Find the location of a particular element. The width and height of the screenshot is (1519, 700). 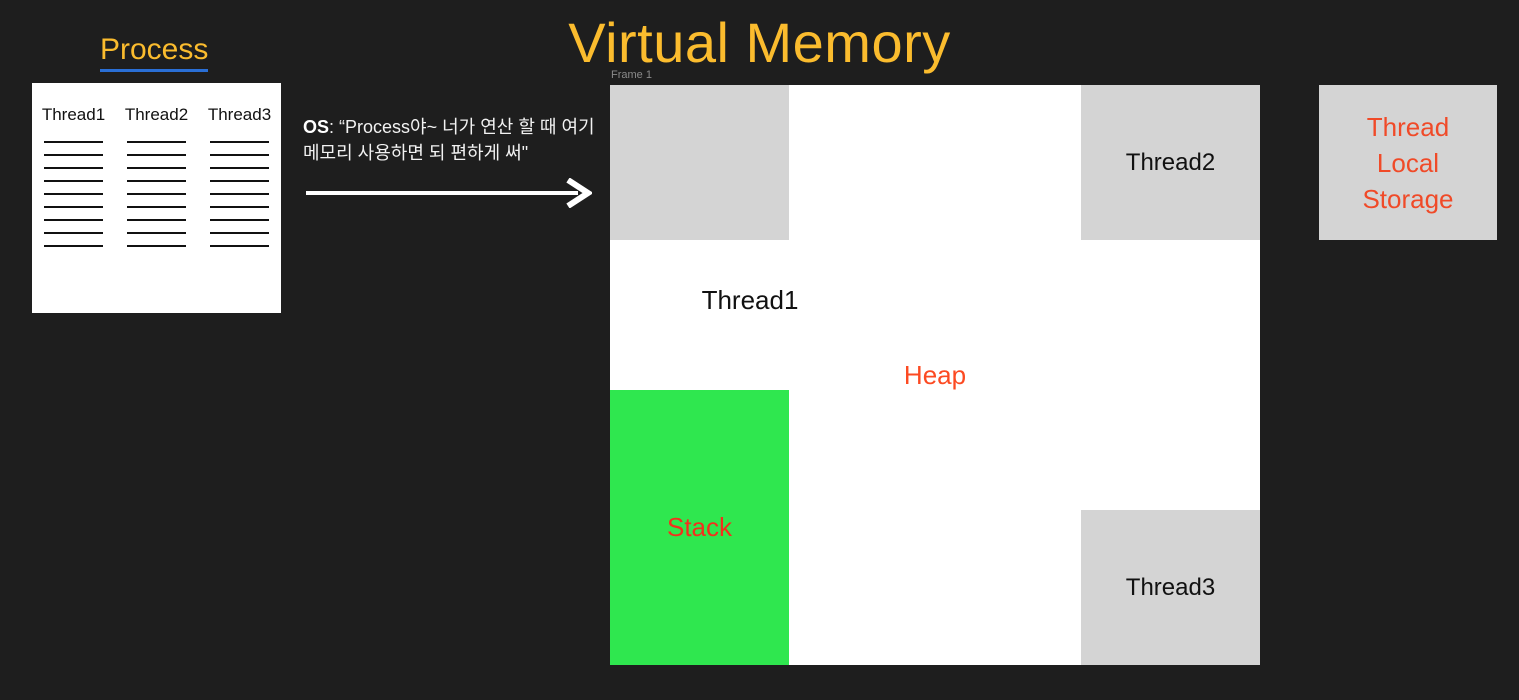

page-title: Virtual Memory is located at coordinates (759, 42).